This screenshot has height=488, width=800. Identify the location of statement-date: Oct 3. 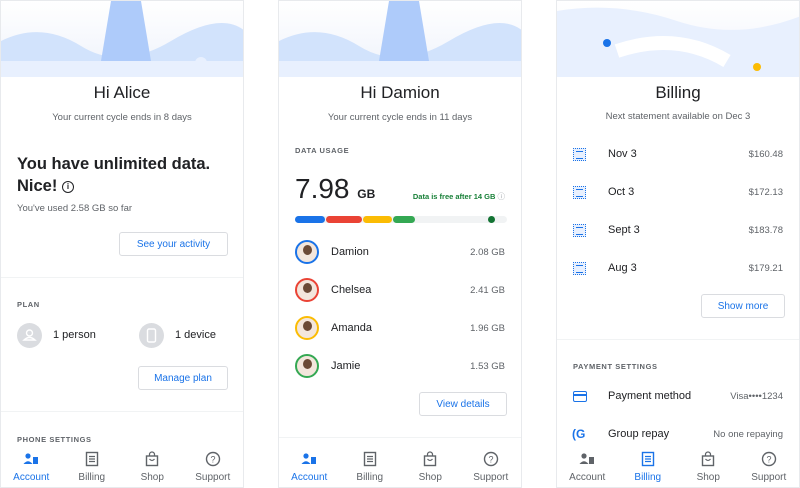
(621, 192).